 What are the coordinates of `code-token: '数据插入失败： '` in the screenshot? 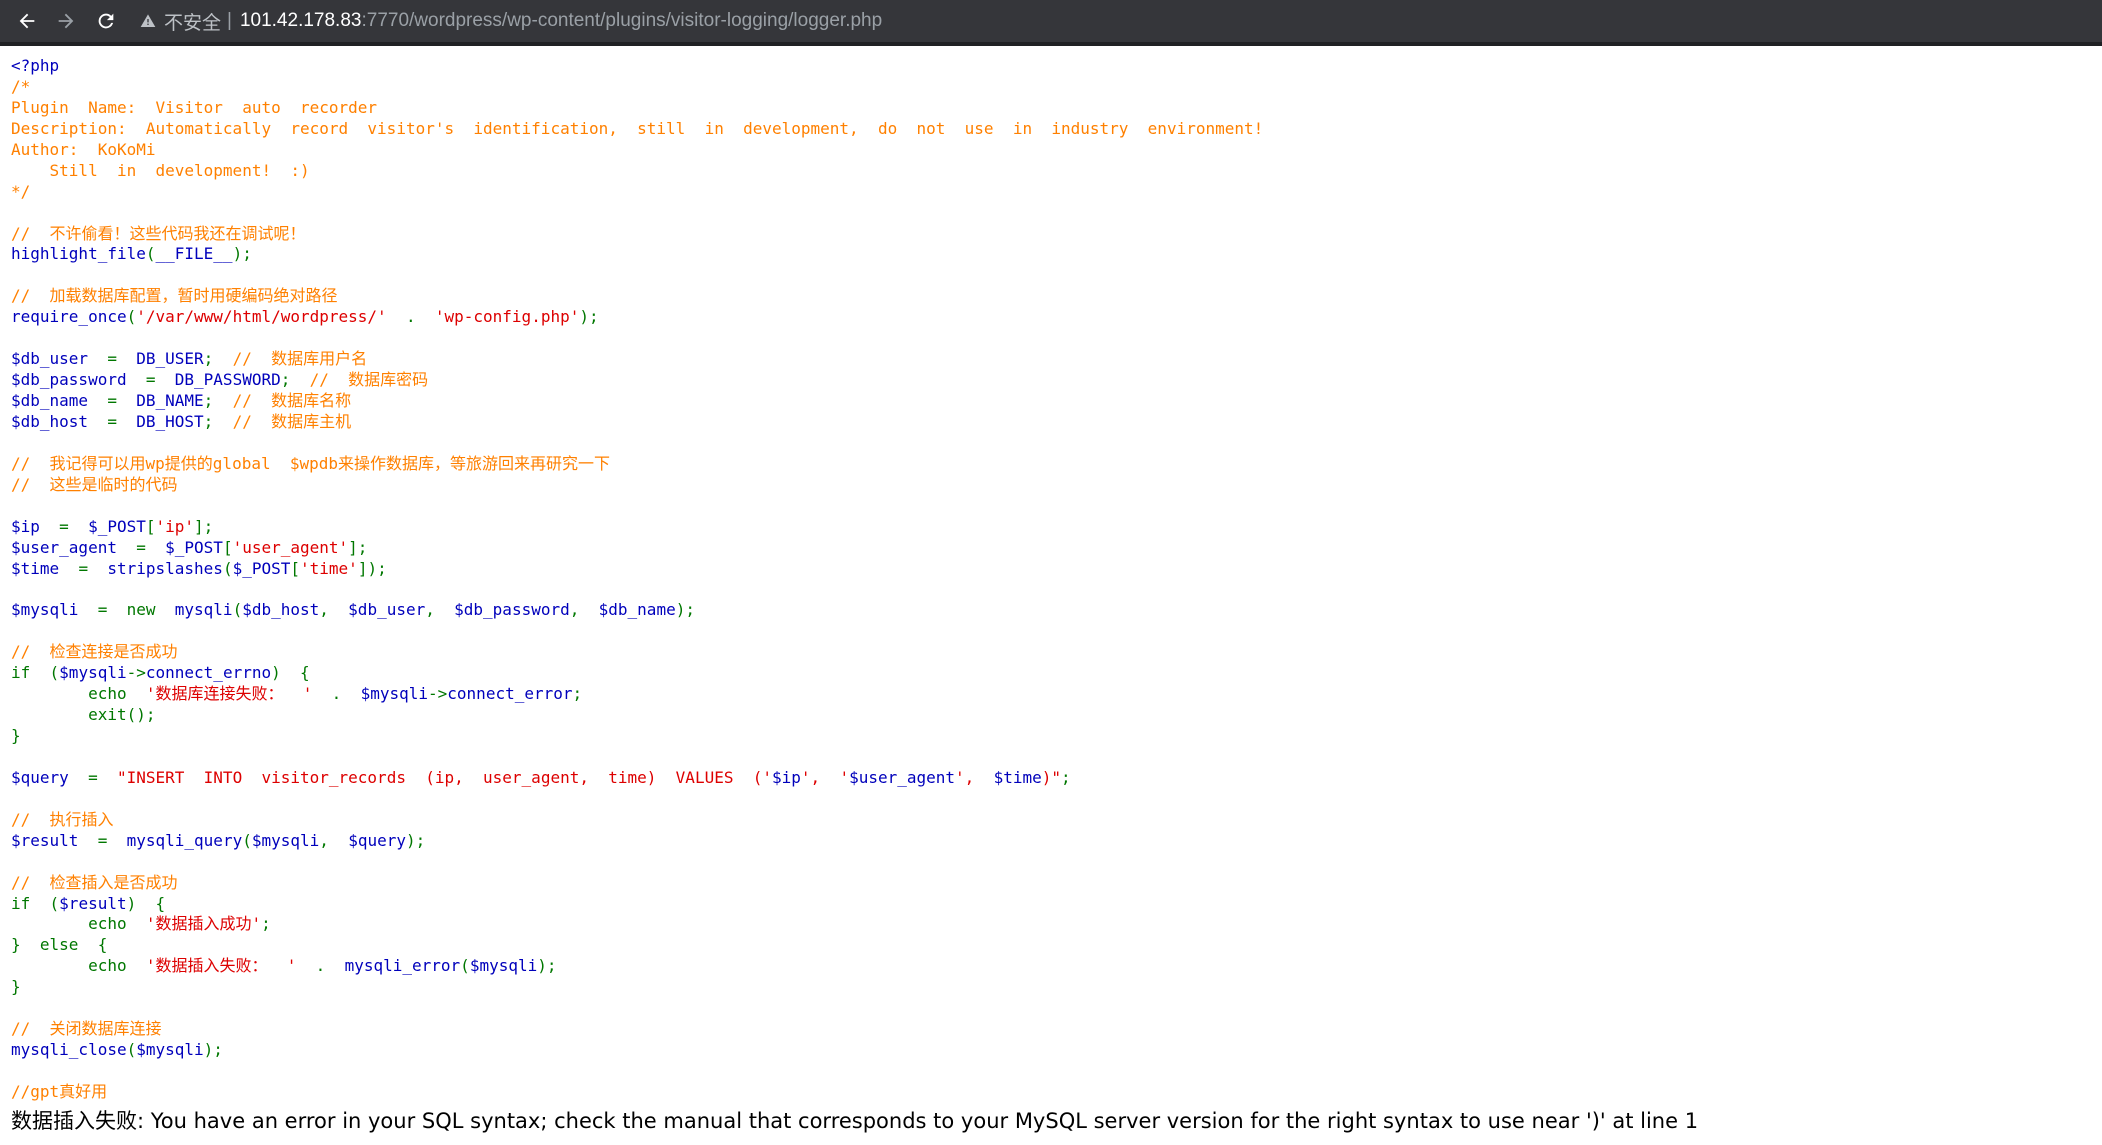 It's located at (221, 966).